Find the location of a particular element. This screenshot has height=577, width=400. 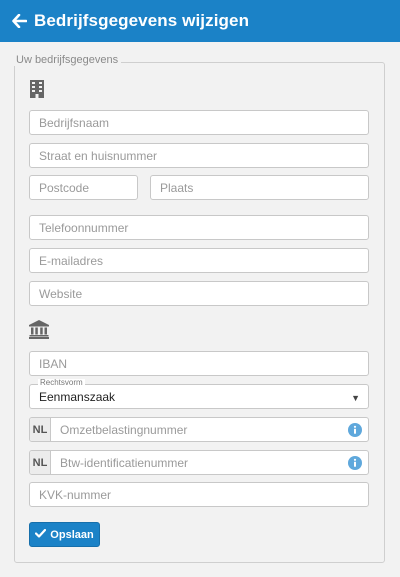

kvk-input is located at coordinates (199, 494).